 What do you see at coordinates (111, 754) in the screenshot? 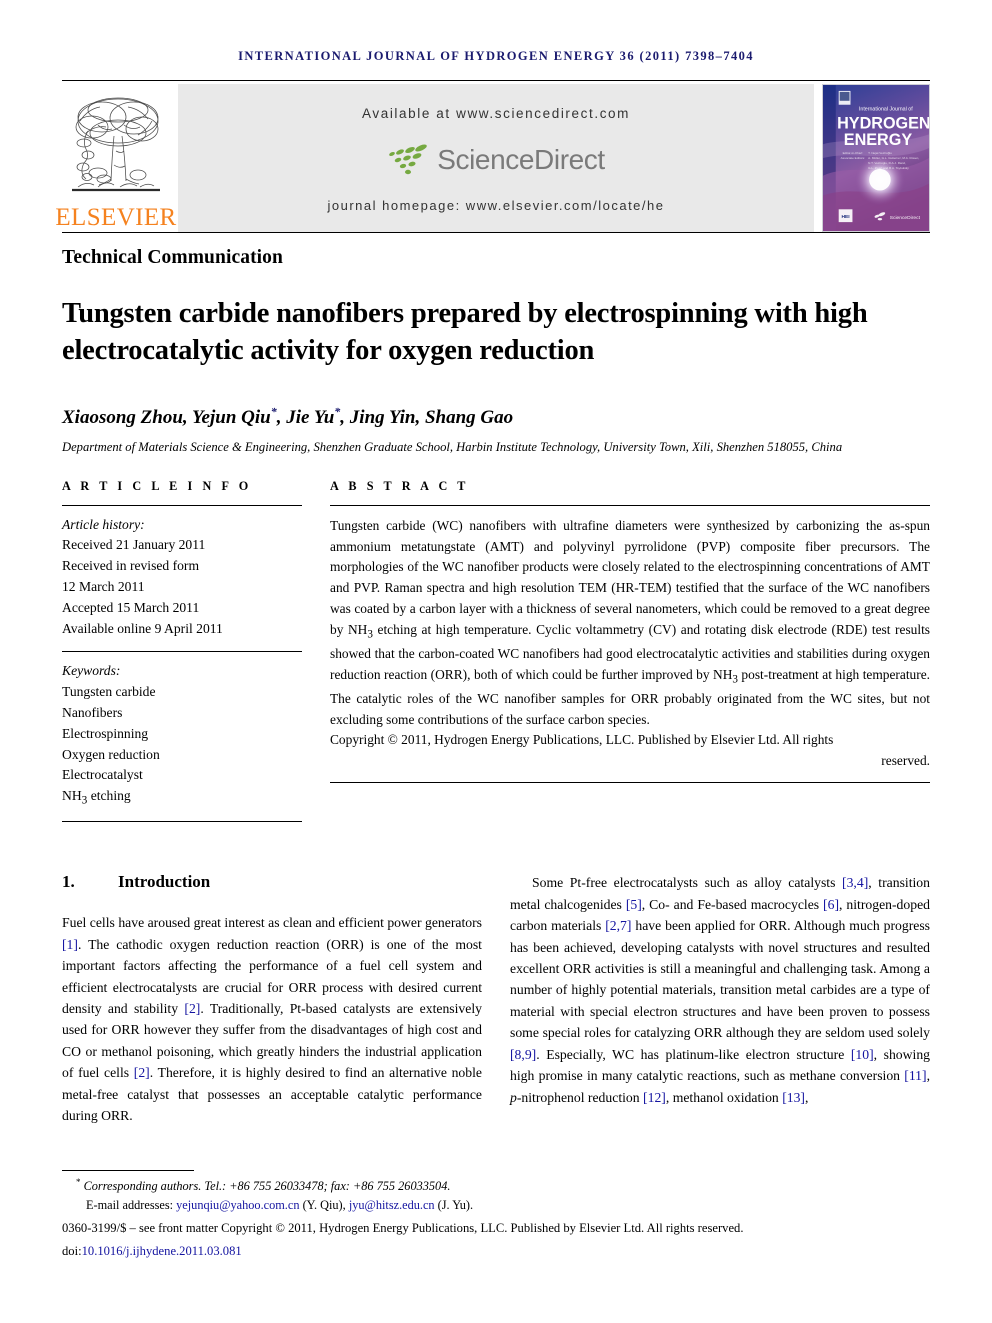
I see `keyword-item: Oxygen reduction` at bounding box center [111, 754].